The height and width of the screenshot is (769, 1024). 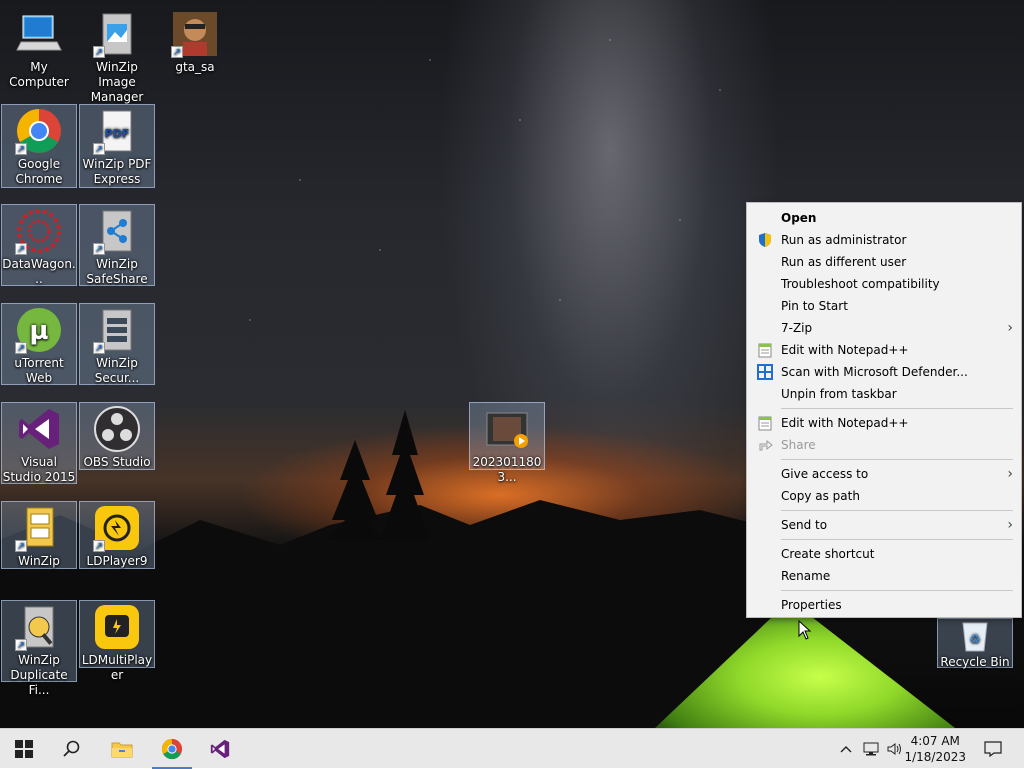 I want to click on share-icon, so click(x=765, y=445).